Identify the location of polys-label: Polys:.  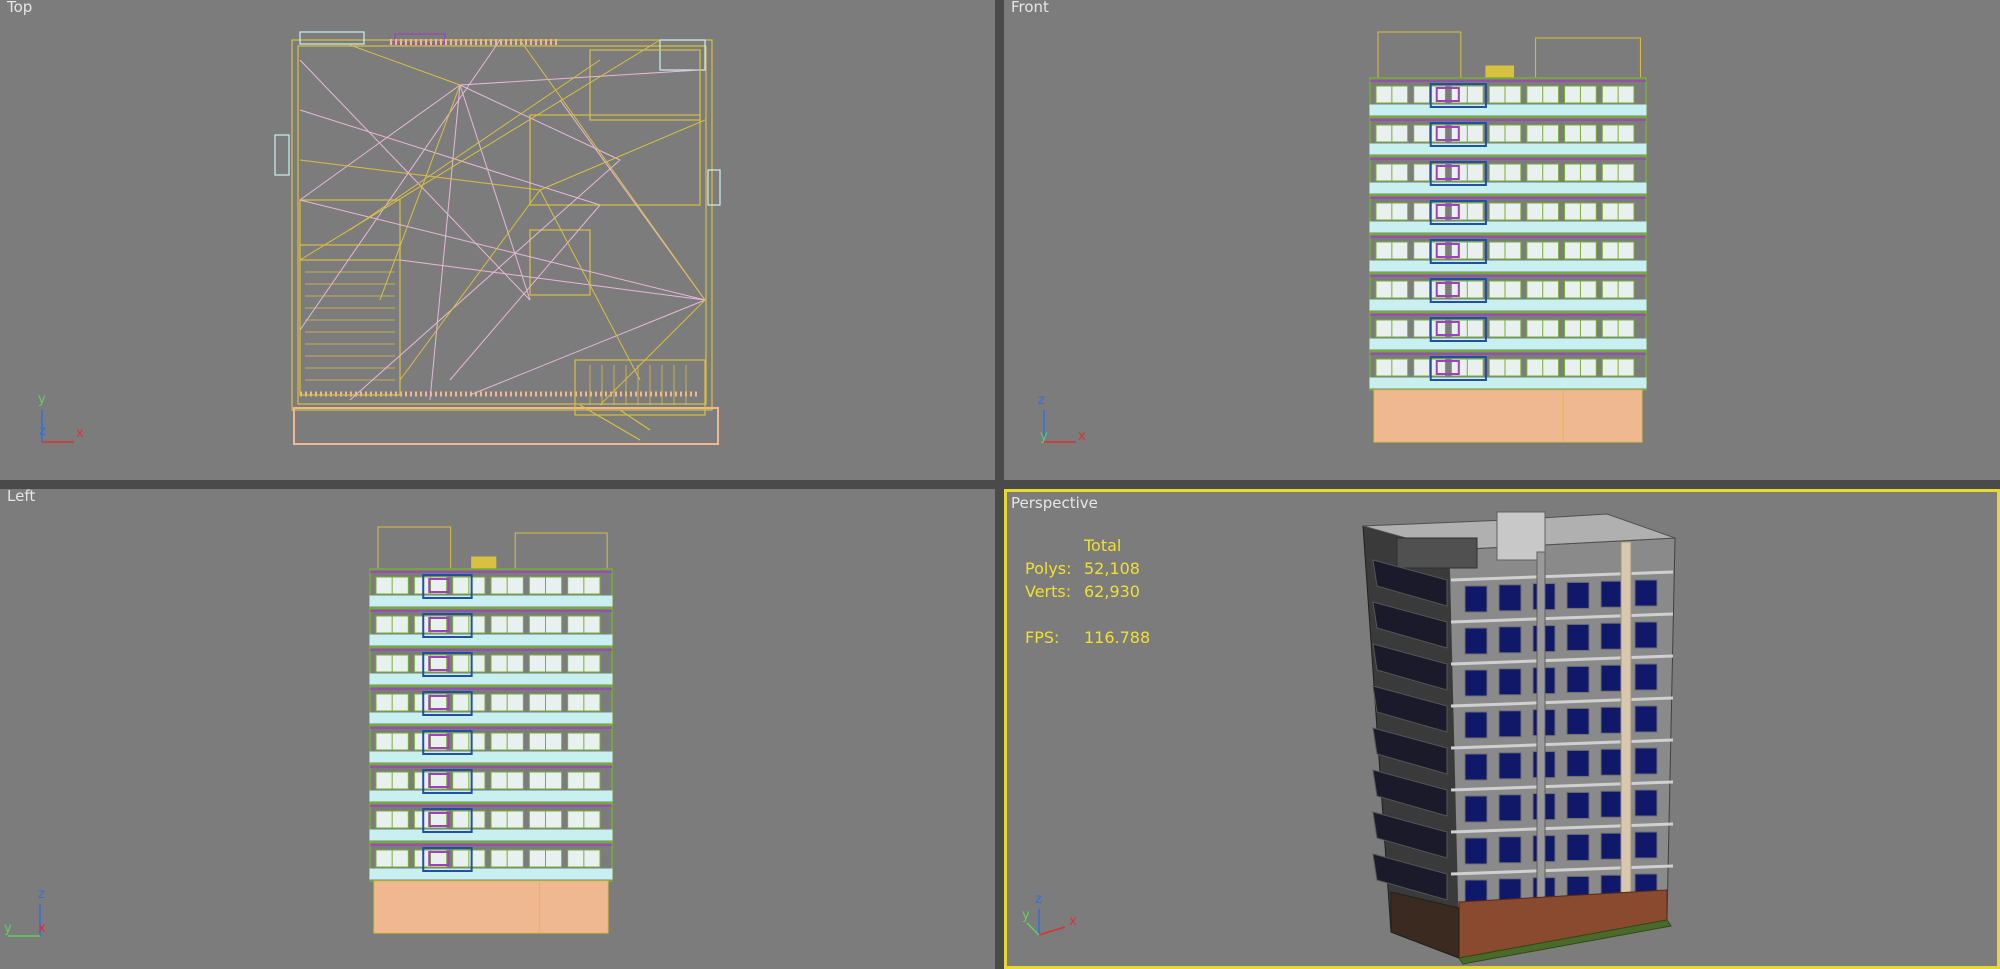
(1048, 568).